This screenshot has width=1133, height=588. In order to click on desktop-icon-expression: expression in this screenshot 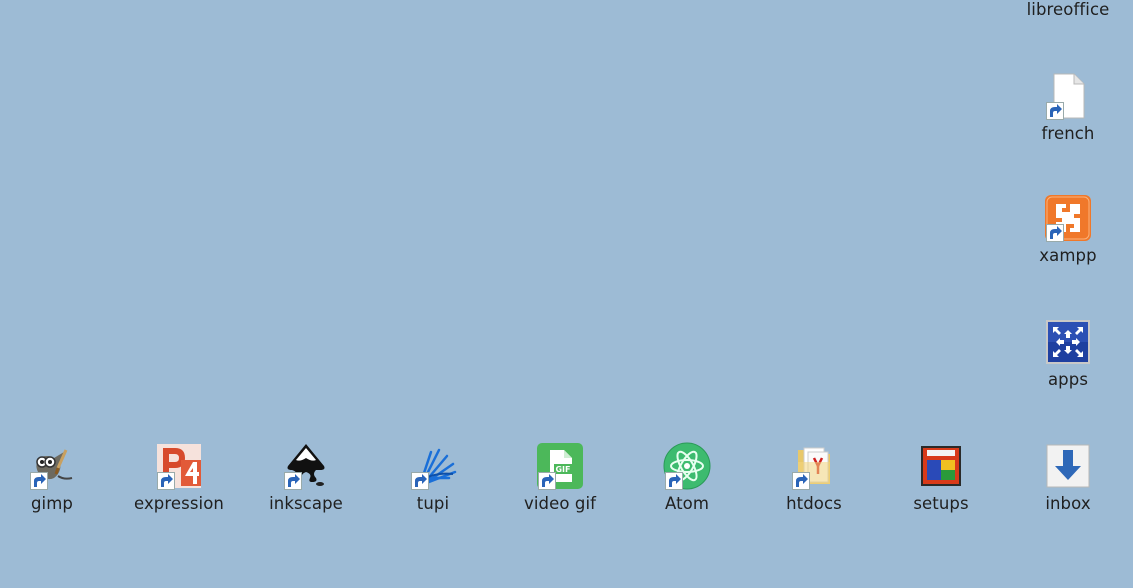, I will do `click(179, 487)`.